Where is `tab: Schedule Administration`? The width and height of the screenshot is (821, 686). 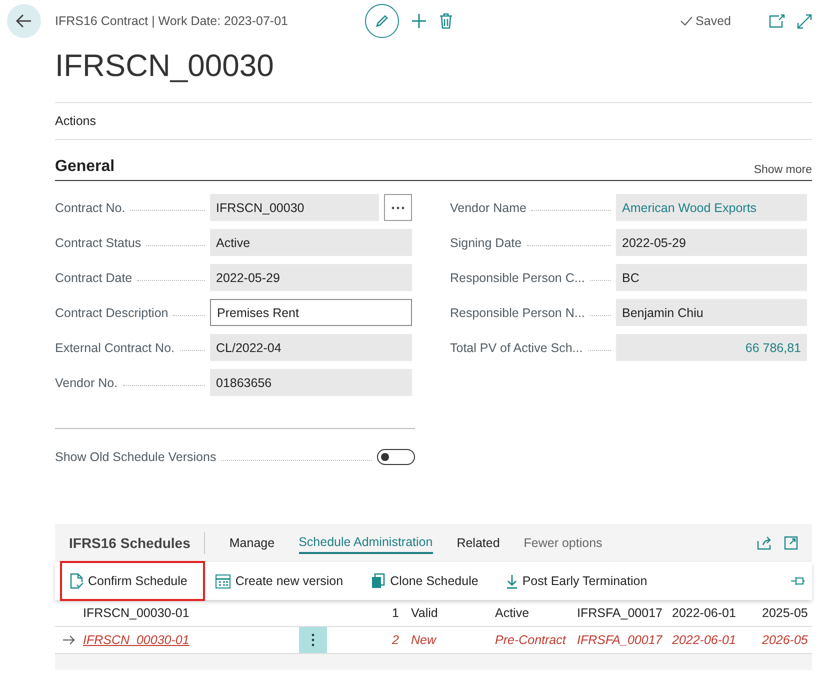 tab: Schedule Administration is located at coordinates (365, 543).